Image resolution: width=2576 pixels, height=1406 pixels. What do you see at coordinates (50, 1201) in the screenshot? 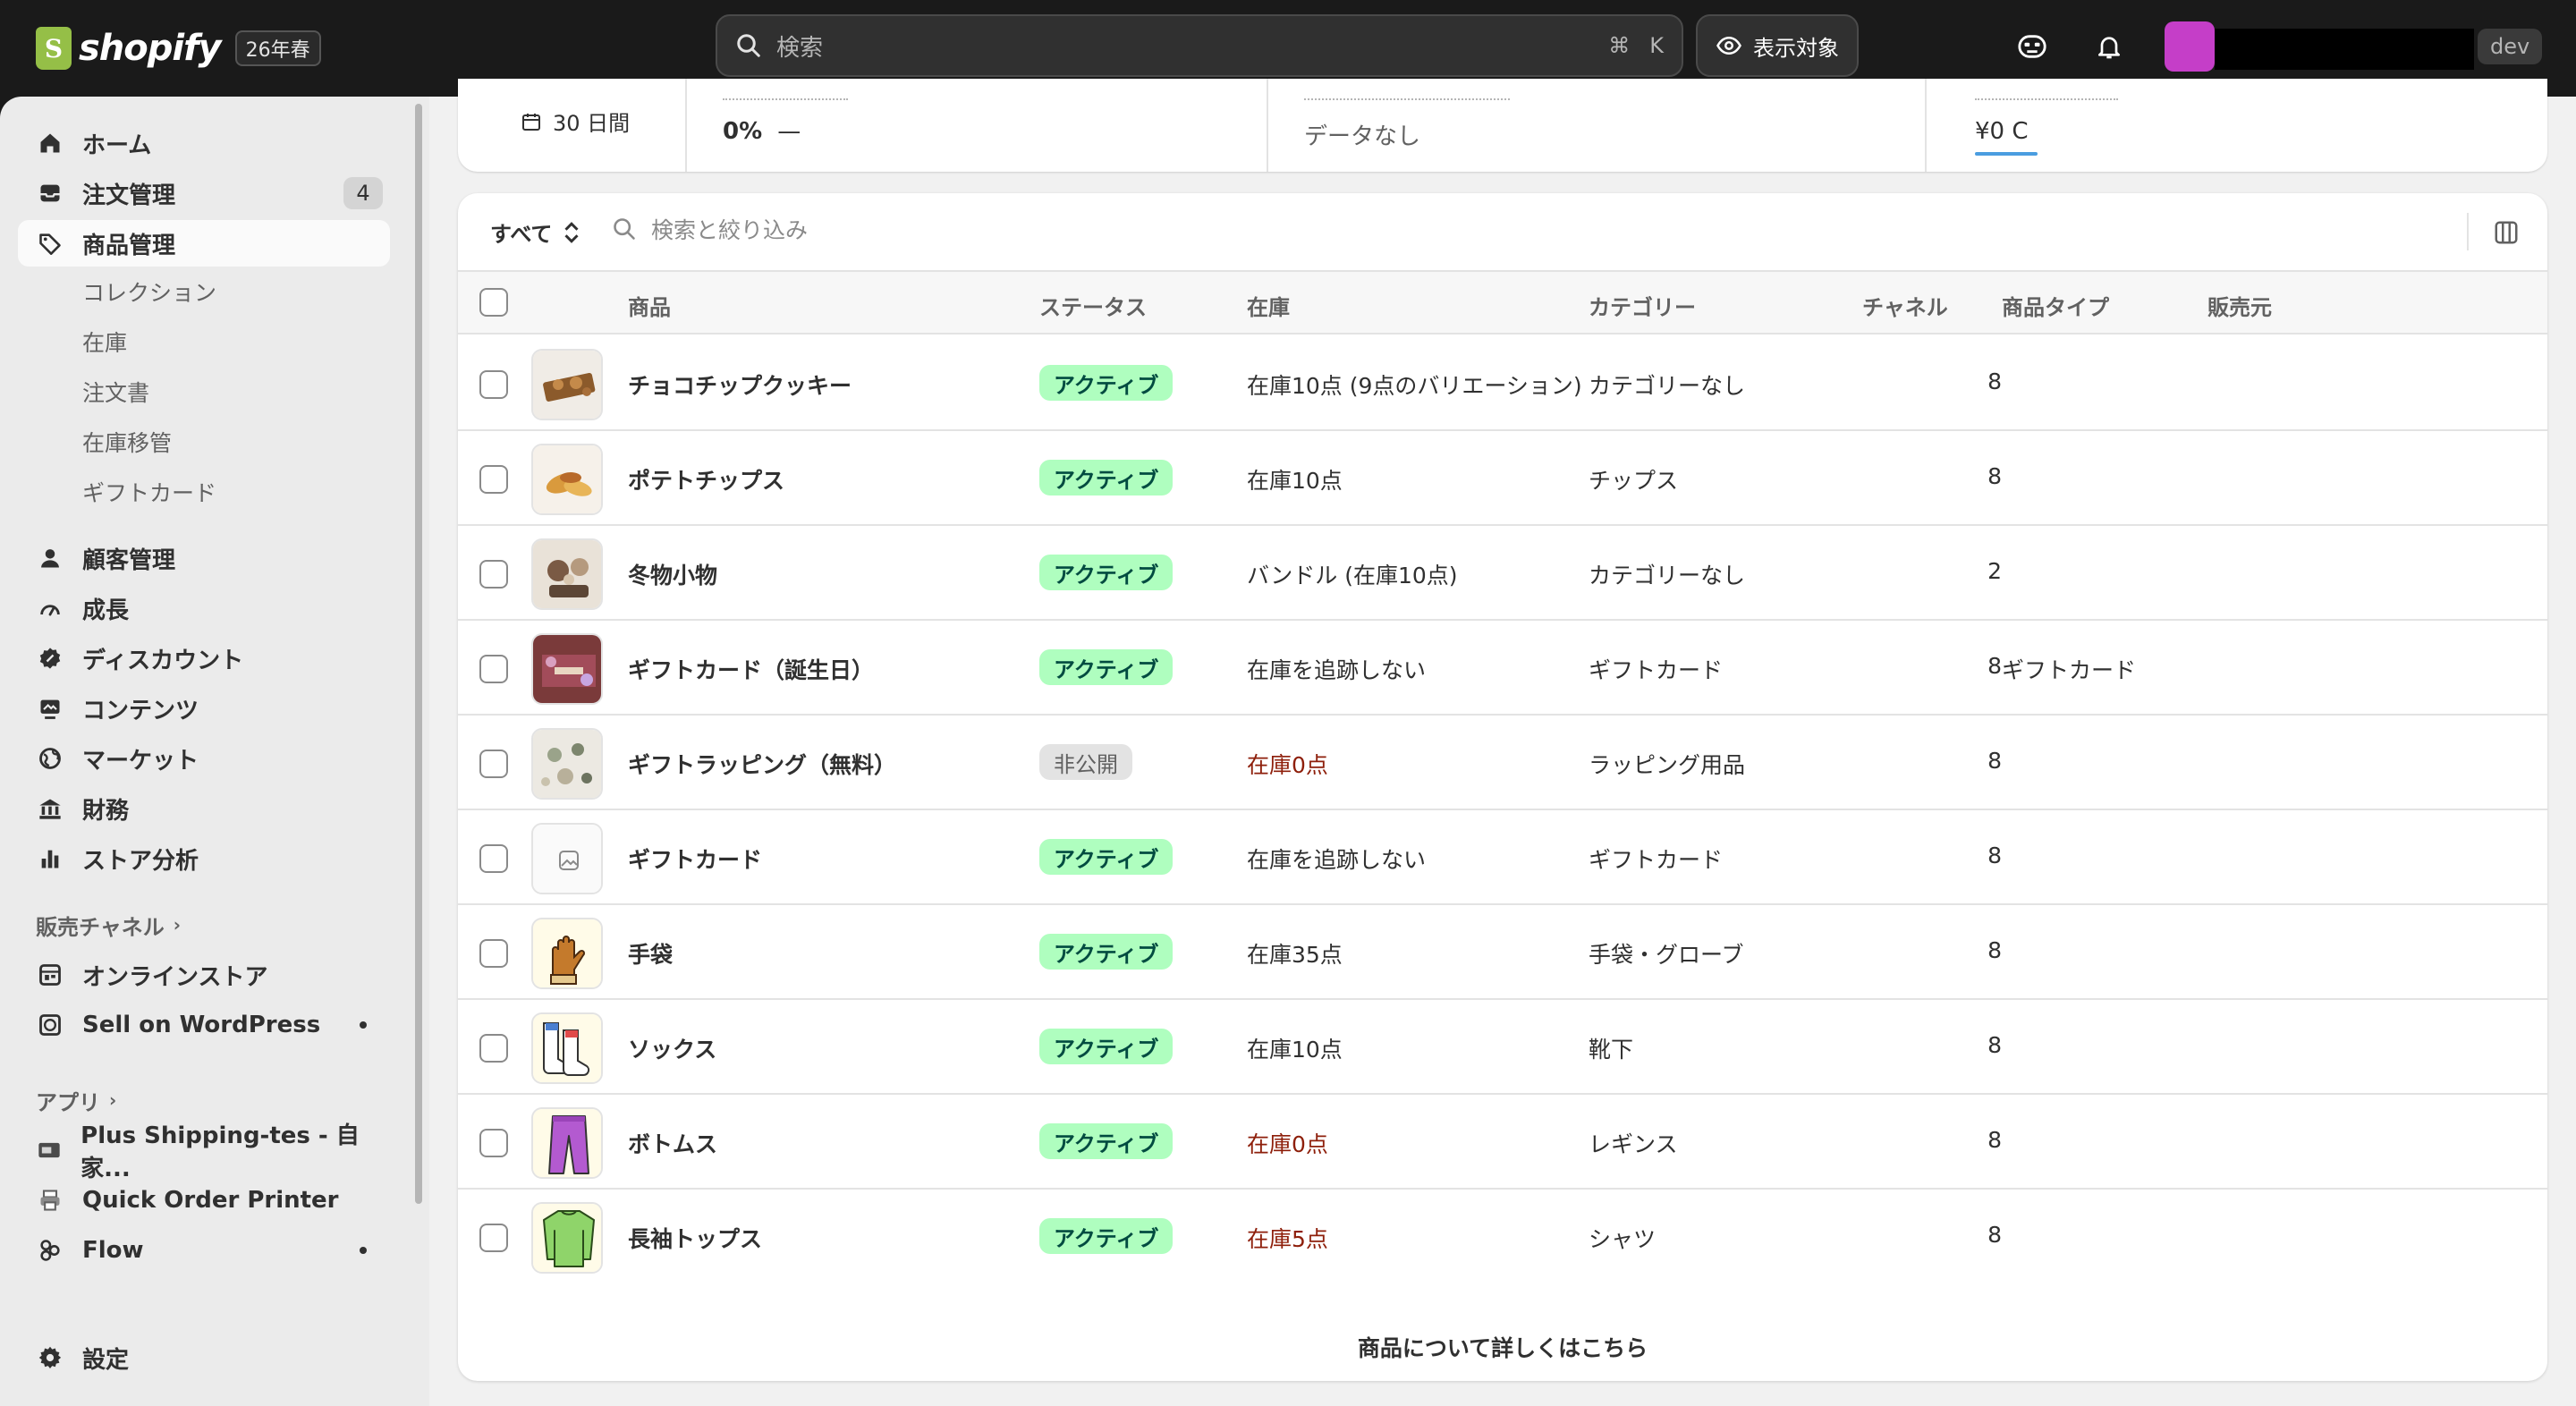
I see `printer-icon` at bounding box center [50, 1201].